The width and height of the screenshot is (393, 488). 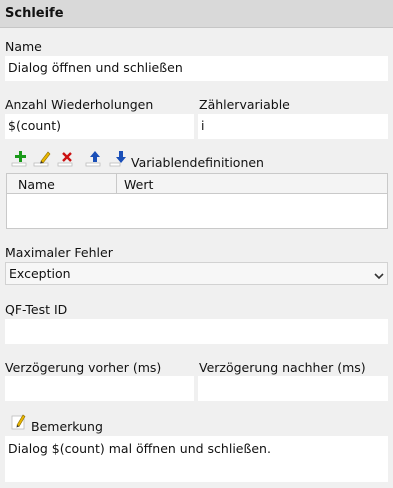 What do you see at coordinates (197, 162) in the screenshot?
I see `variables-label: Variablendefinitionen` at bounding box center [197, 162].